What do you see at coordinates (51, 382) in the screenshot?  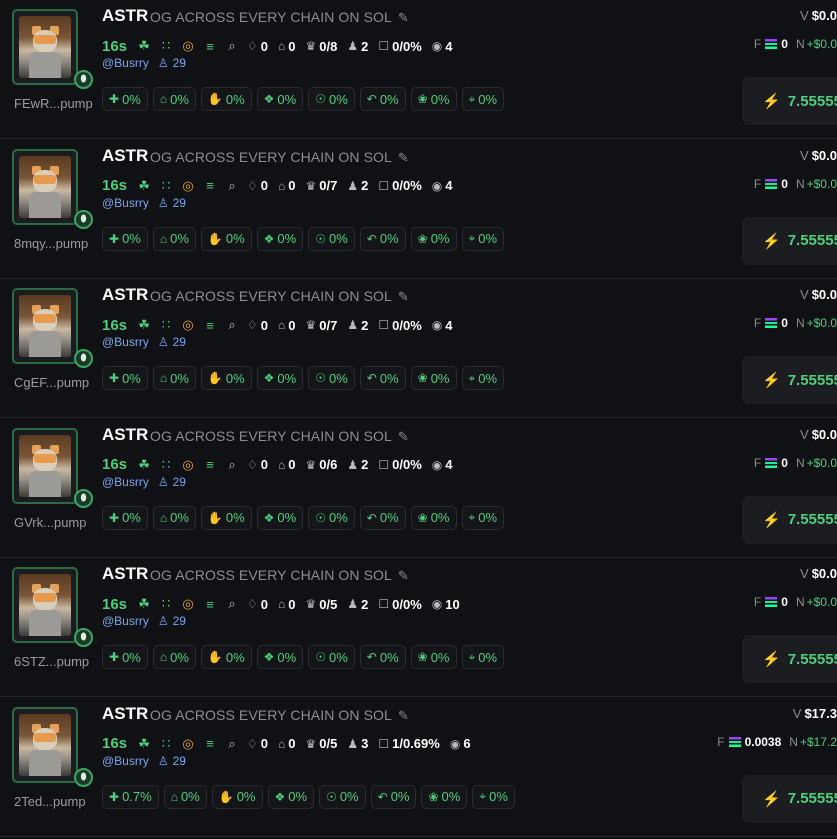 I see `token-address: CgEF...pump` at bounding box center [51, 382].